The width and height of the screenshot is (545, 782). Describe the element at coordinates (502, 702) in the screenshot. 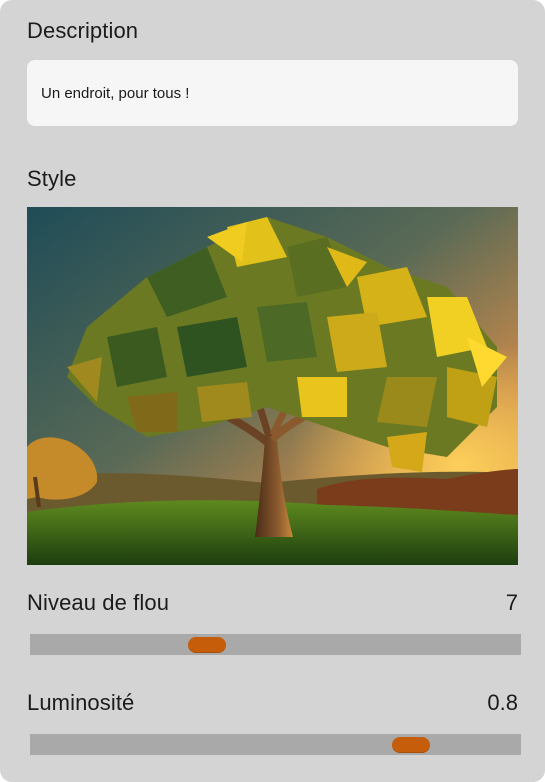

I see `brightness-value: 0.8` at that location.